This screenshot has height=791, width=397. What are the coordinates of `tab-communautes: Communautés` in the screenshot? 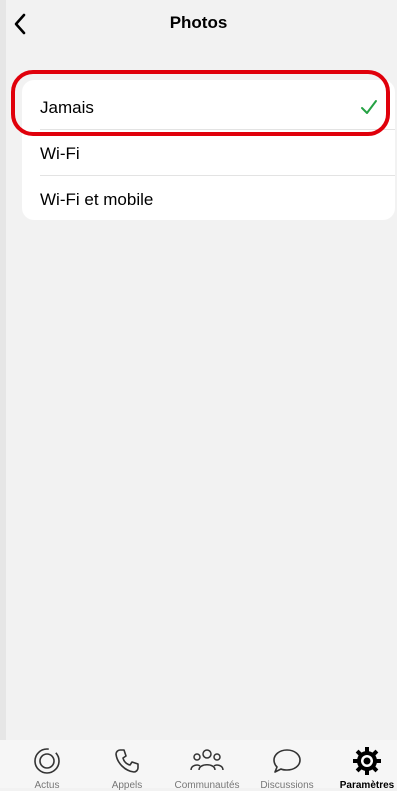 It's located at (207, 765).